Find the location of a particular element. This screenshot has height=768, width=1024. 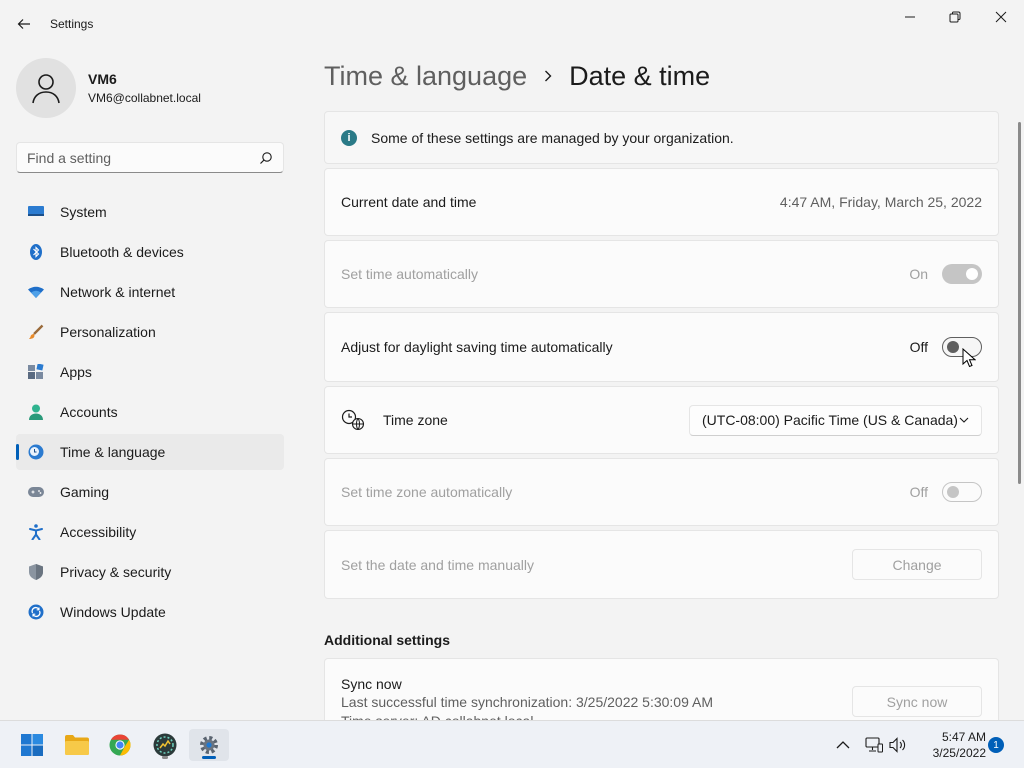

sidebar-item-privacy: Privacy & security is located at coordinates (150, 572).